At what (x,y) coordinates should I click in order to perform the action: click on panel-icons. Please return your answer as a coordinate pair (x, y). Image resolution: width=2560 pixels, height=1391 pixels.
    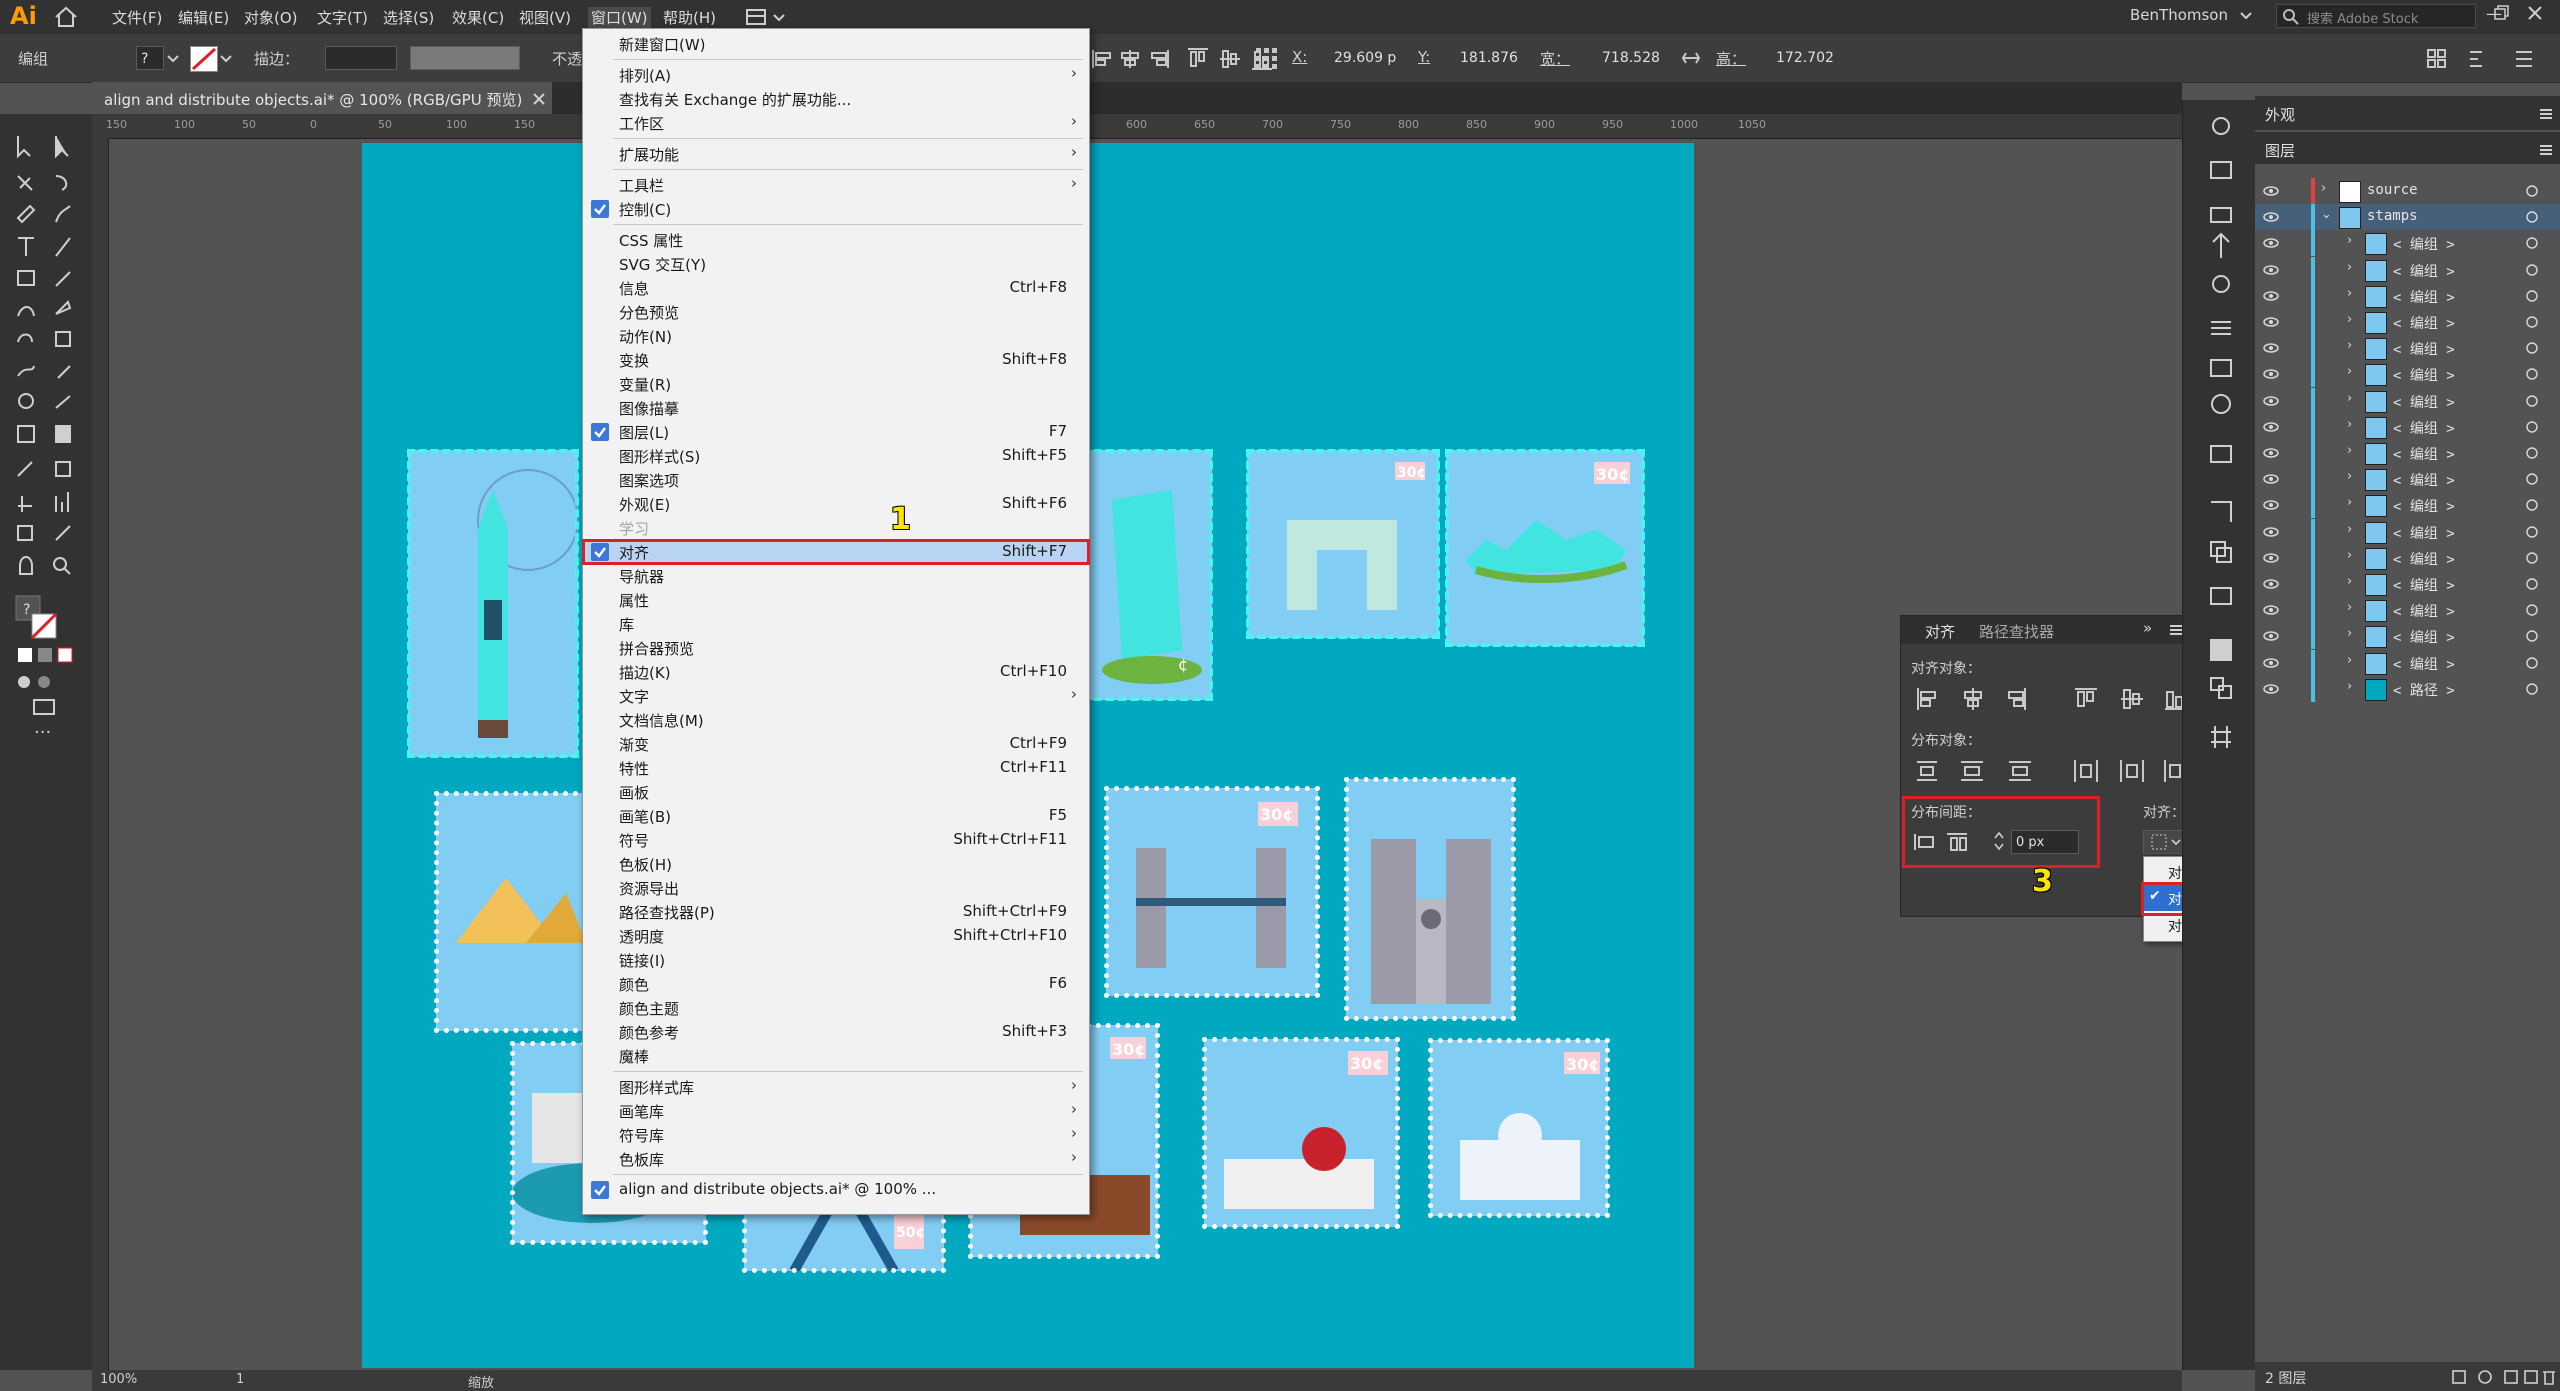
    Looking at the image, I should click on (2221, 442).